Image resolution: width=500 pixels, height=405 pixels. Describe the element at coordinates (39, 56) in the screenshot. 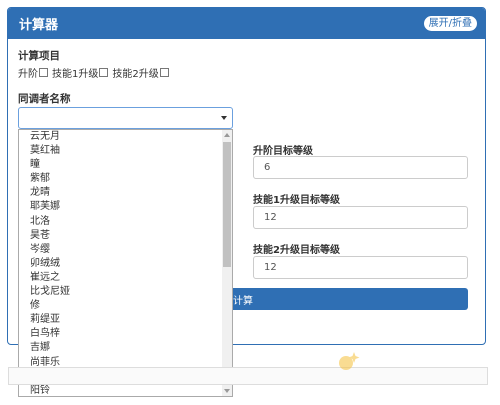

I see `calc-items-label: 计算项目` at that location.